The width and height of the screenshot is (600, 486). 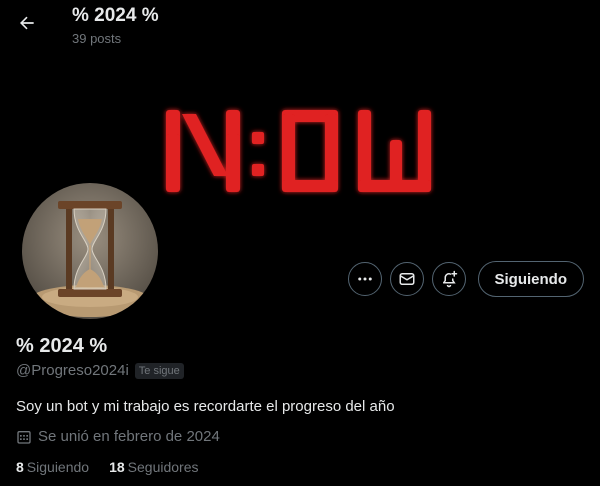 I want to click on user-handle: @Progreso2024i, so click(x=72, y=370).